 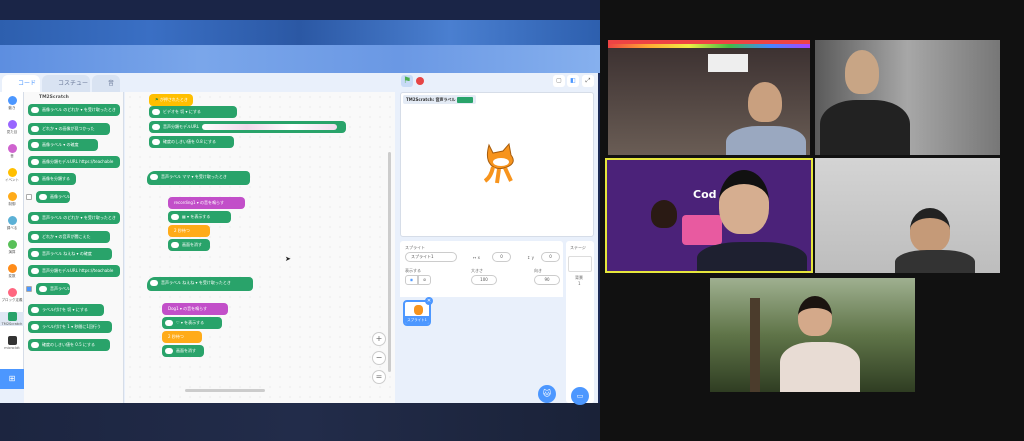 What do you see at coordinates (12, 379) in the screenshot?
I see `add-extension-button: ⊞` at bounding box center [12, 379].